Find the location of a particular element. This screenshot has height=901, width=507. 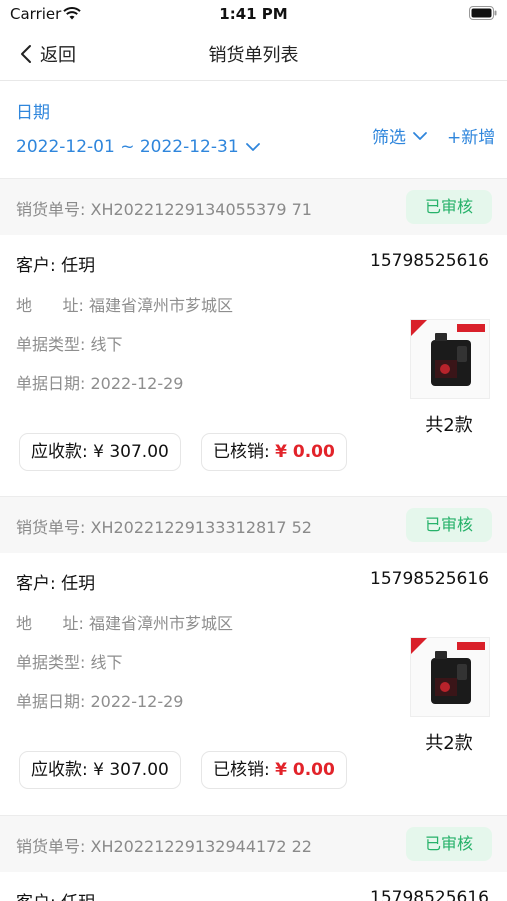

back-button: 返回 is located at coordinates (48, 54).